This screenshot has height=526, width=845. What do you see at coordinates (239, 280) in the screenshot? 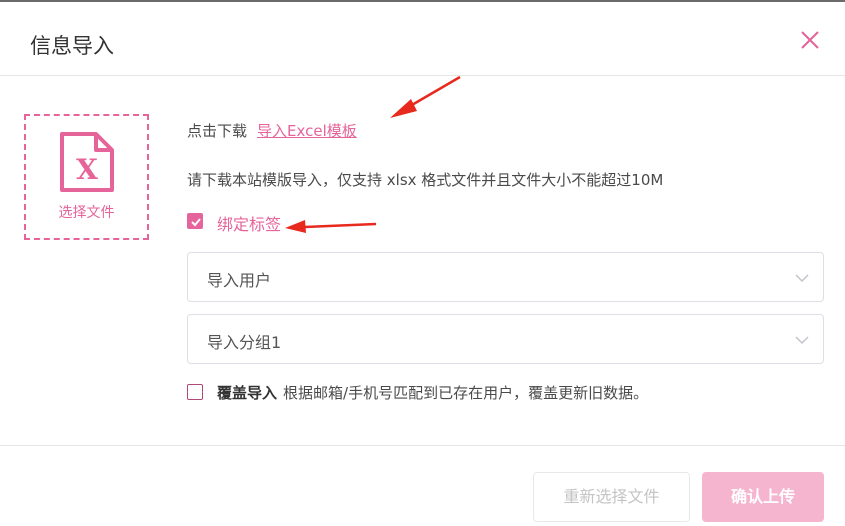
I see `import-user-value: 导入用户` at bounding box center [239, 280].